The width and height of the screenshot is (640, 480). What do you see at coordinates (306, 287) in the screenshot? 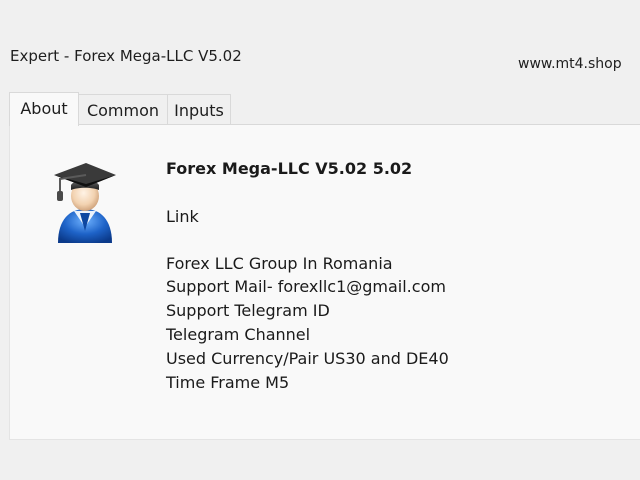
I see `description-line-support-mail: Support Mail- forexllc1@gmail.com` at bounding box center [306, 287].